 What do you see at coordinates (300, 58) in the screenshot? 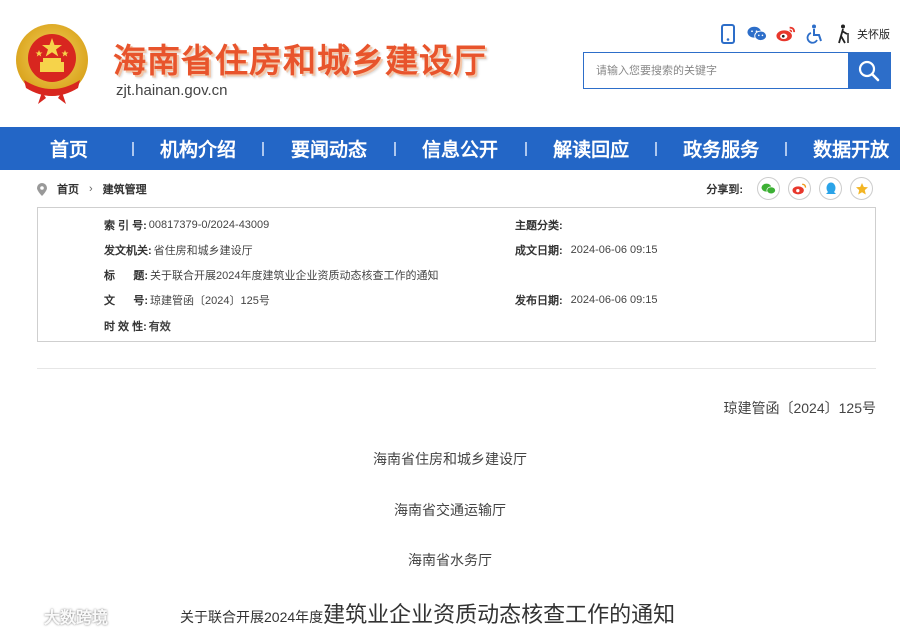
I see `site-title: 海南省住房和城乡建设厅` at bounding box center [300, 58].